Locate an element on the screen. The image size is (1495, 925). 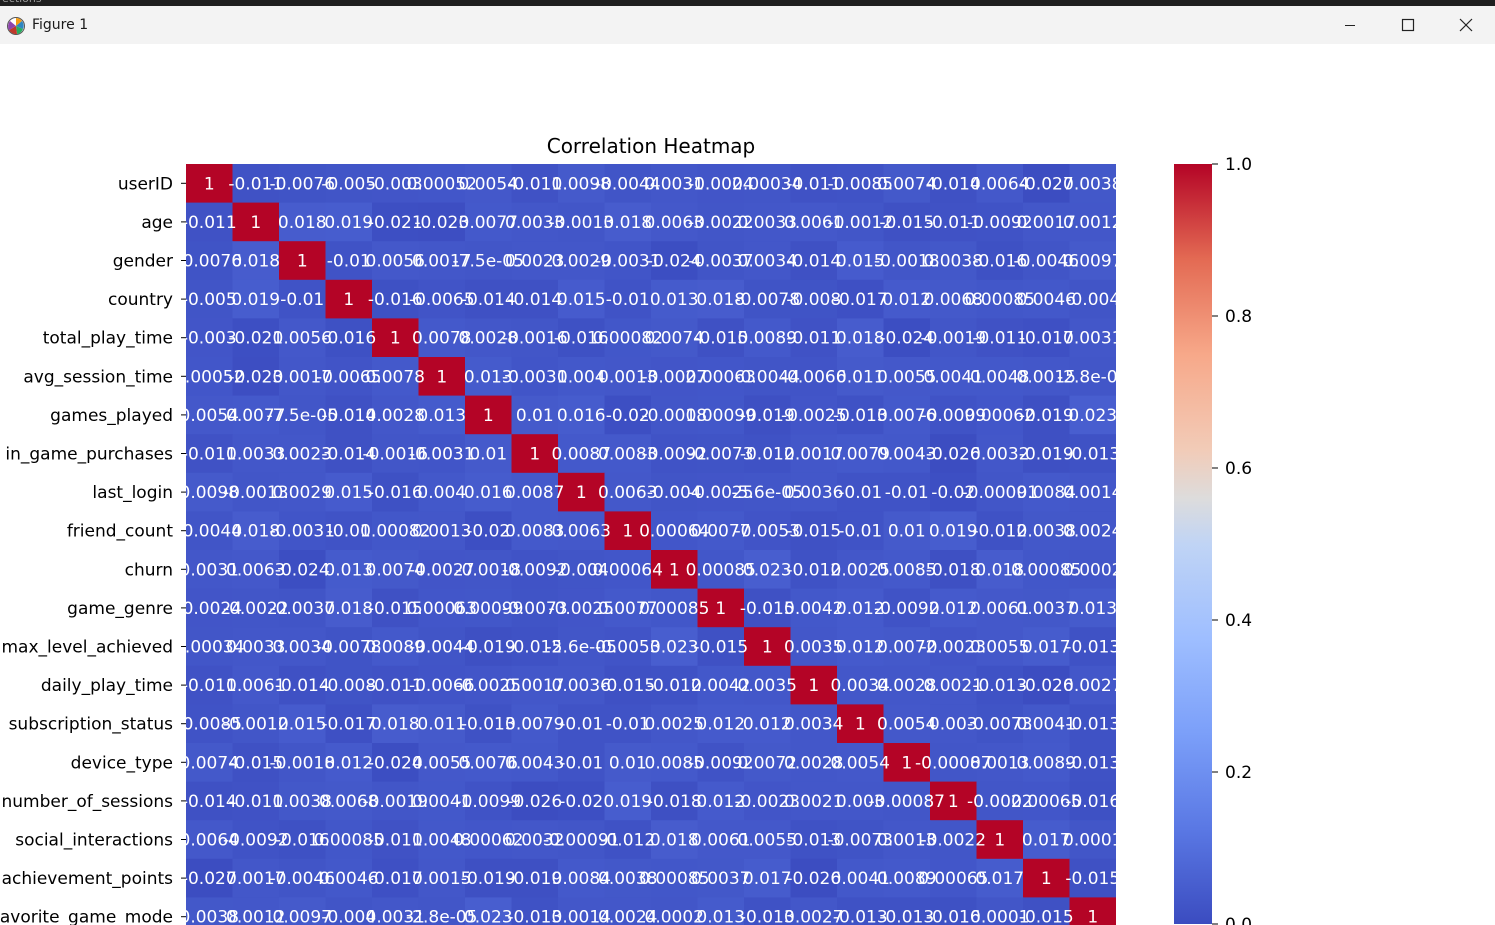
cell-annotation: 0.0037 is located at coordinates (1046, 609).